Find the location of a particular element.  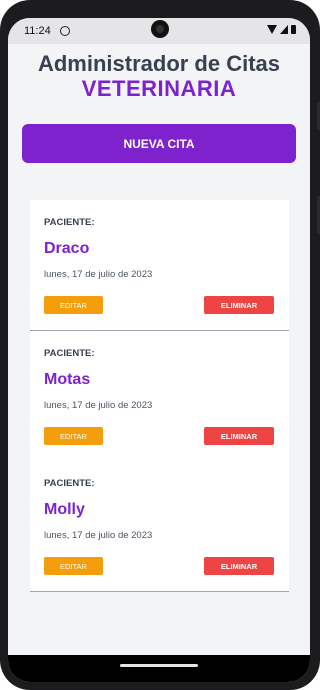

wifi-icon is located at coordinates (272, 29).